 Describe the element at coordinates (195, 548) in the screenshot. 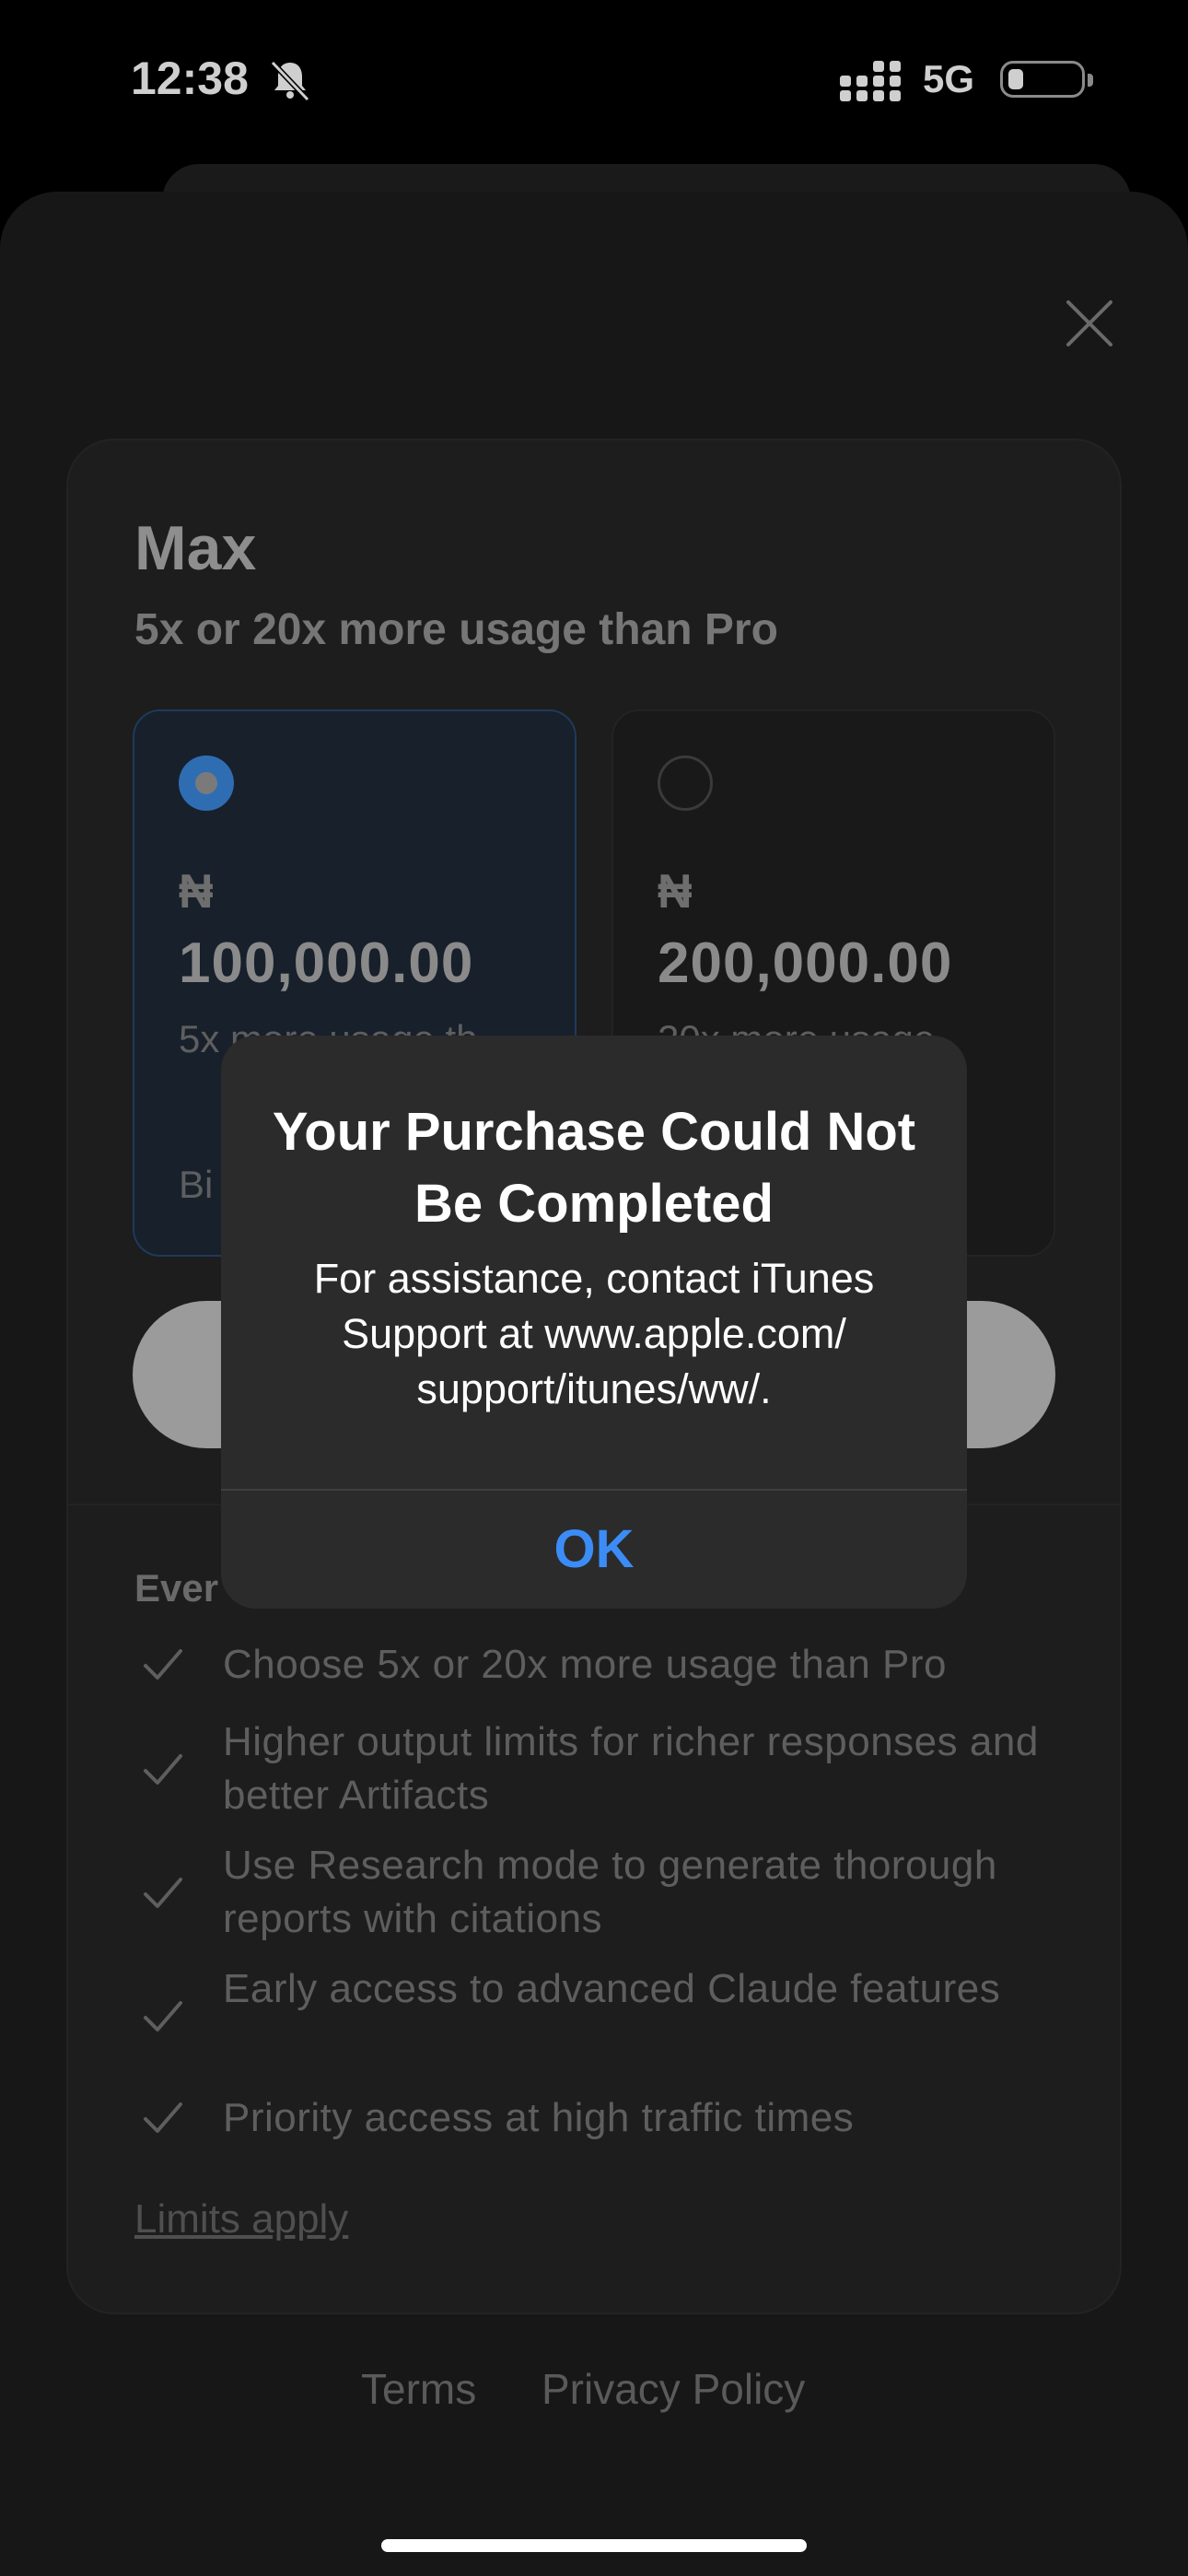

I see `plan-title: Max` at that location.